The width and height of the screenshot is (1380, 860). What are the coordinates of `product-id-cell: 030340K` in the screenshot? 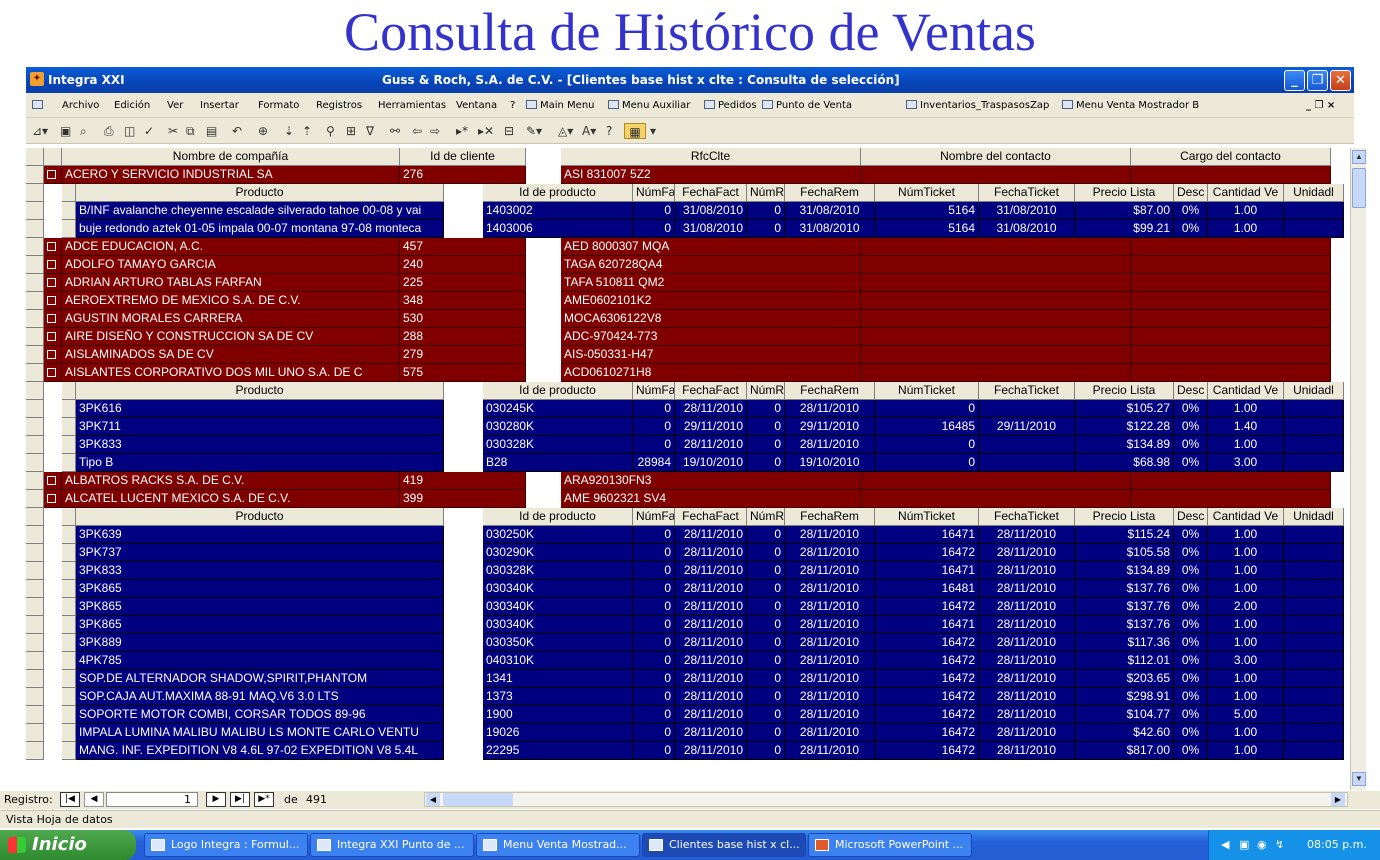 It's located at (558, 589).